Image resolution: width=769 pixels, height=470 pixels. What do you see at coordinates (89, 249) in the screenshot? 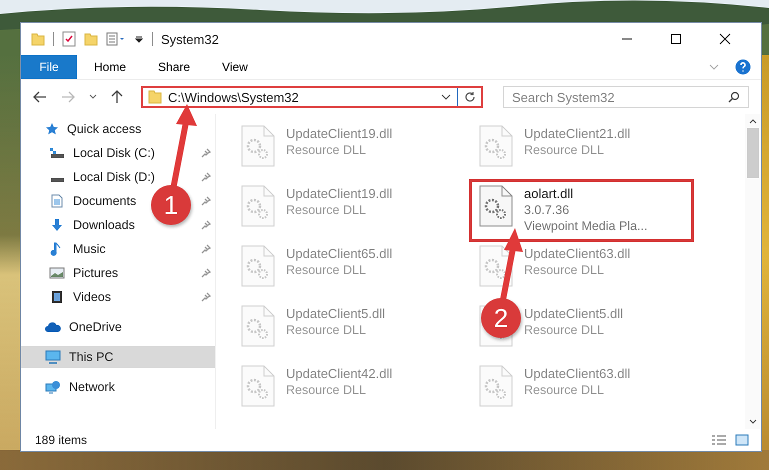
I see `sidebar-item: Music` at bounding box center [89, 249].